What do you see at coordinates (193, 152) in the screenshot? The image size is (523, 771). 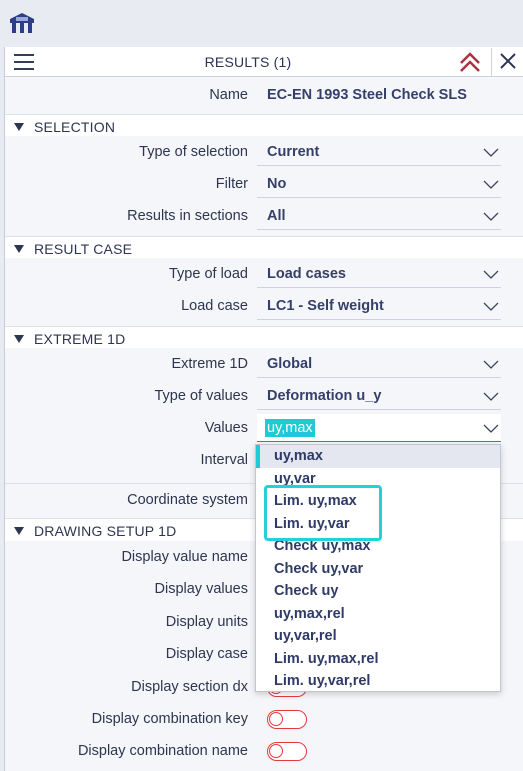 I see `field-label: Type of selection` at bounding box center [193, 152].